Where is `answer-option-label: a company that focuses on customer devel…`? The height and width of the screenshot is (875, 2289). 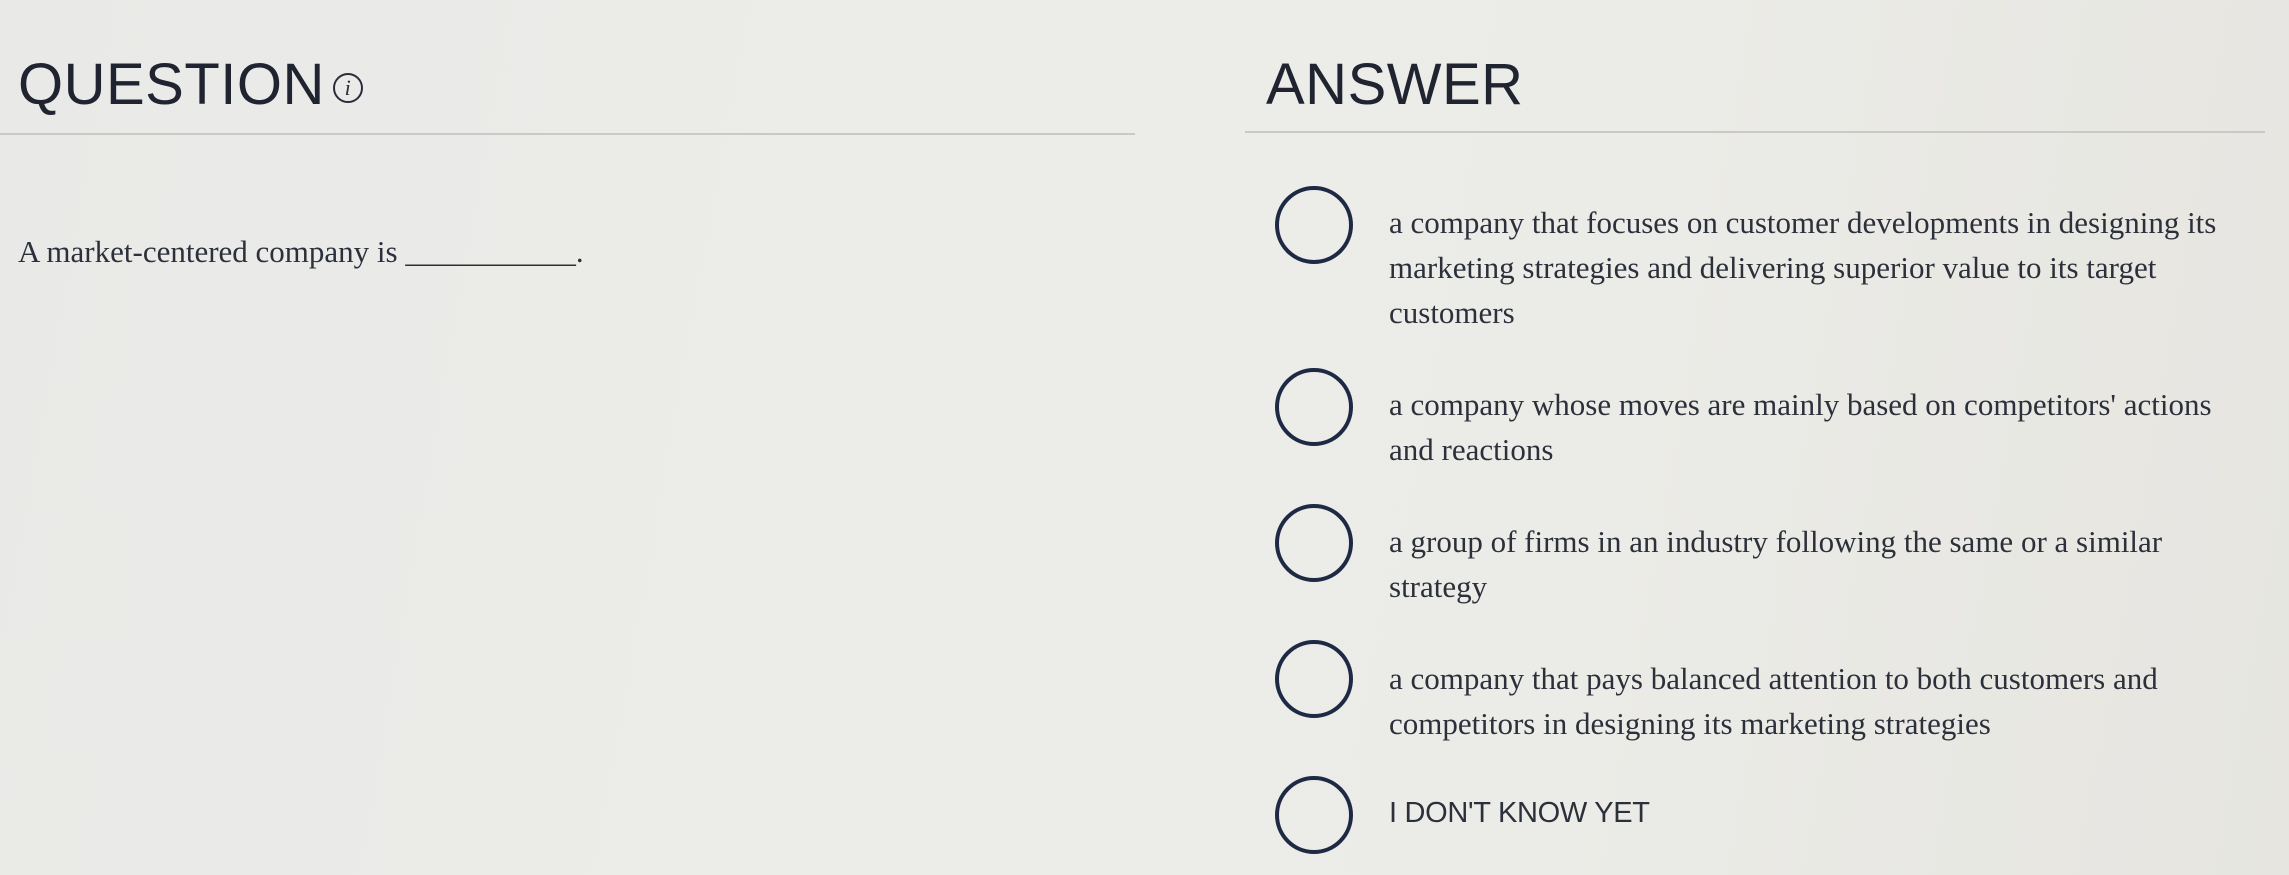
answer-option-label: a company that focuses on customer devel… is located at coordinates (1803, 267).